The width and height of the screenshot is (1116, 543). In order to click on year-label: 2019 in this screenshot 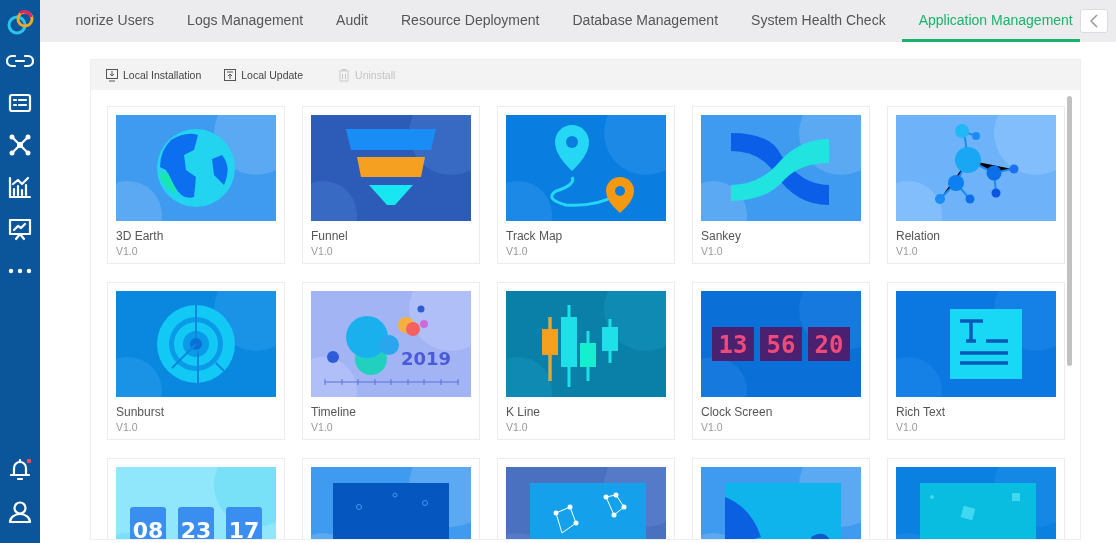, I will do `click(426, 358)`.